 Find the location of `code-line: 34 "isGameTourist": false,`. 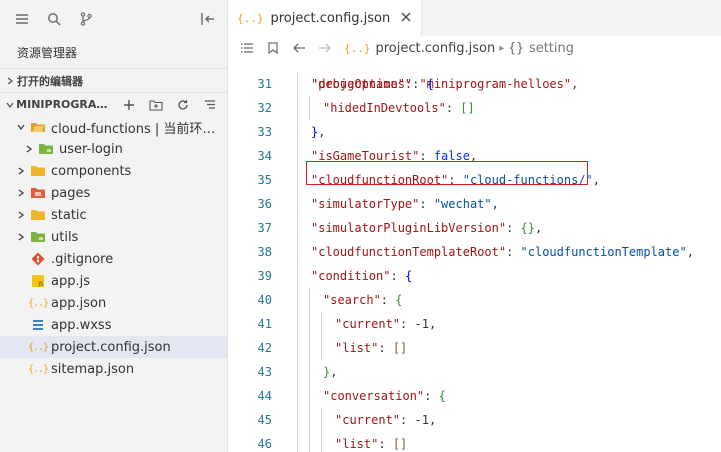

code-line: 34 "isGameTourist": false, is located at coordinates (475, 156).